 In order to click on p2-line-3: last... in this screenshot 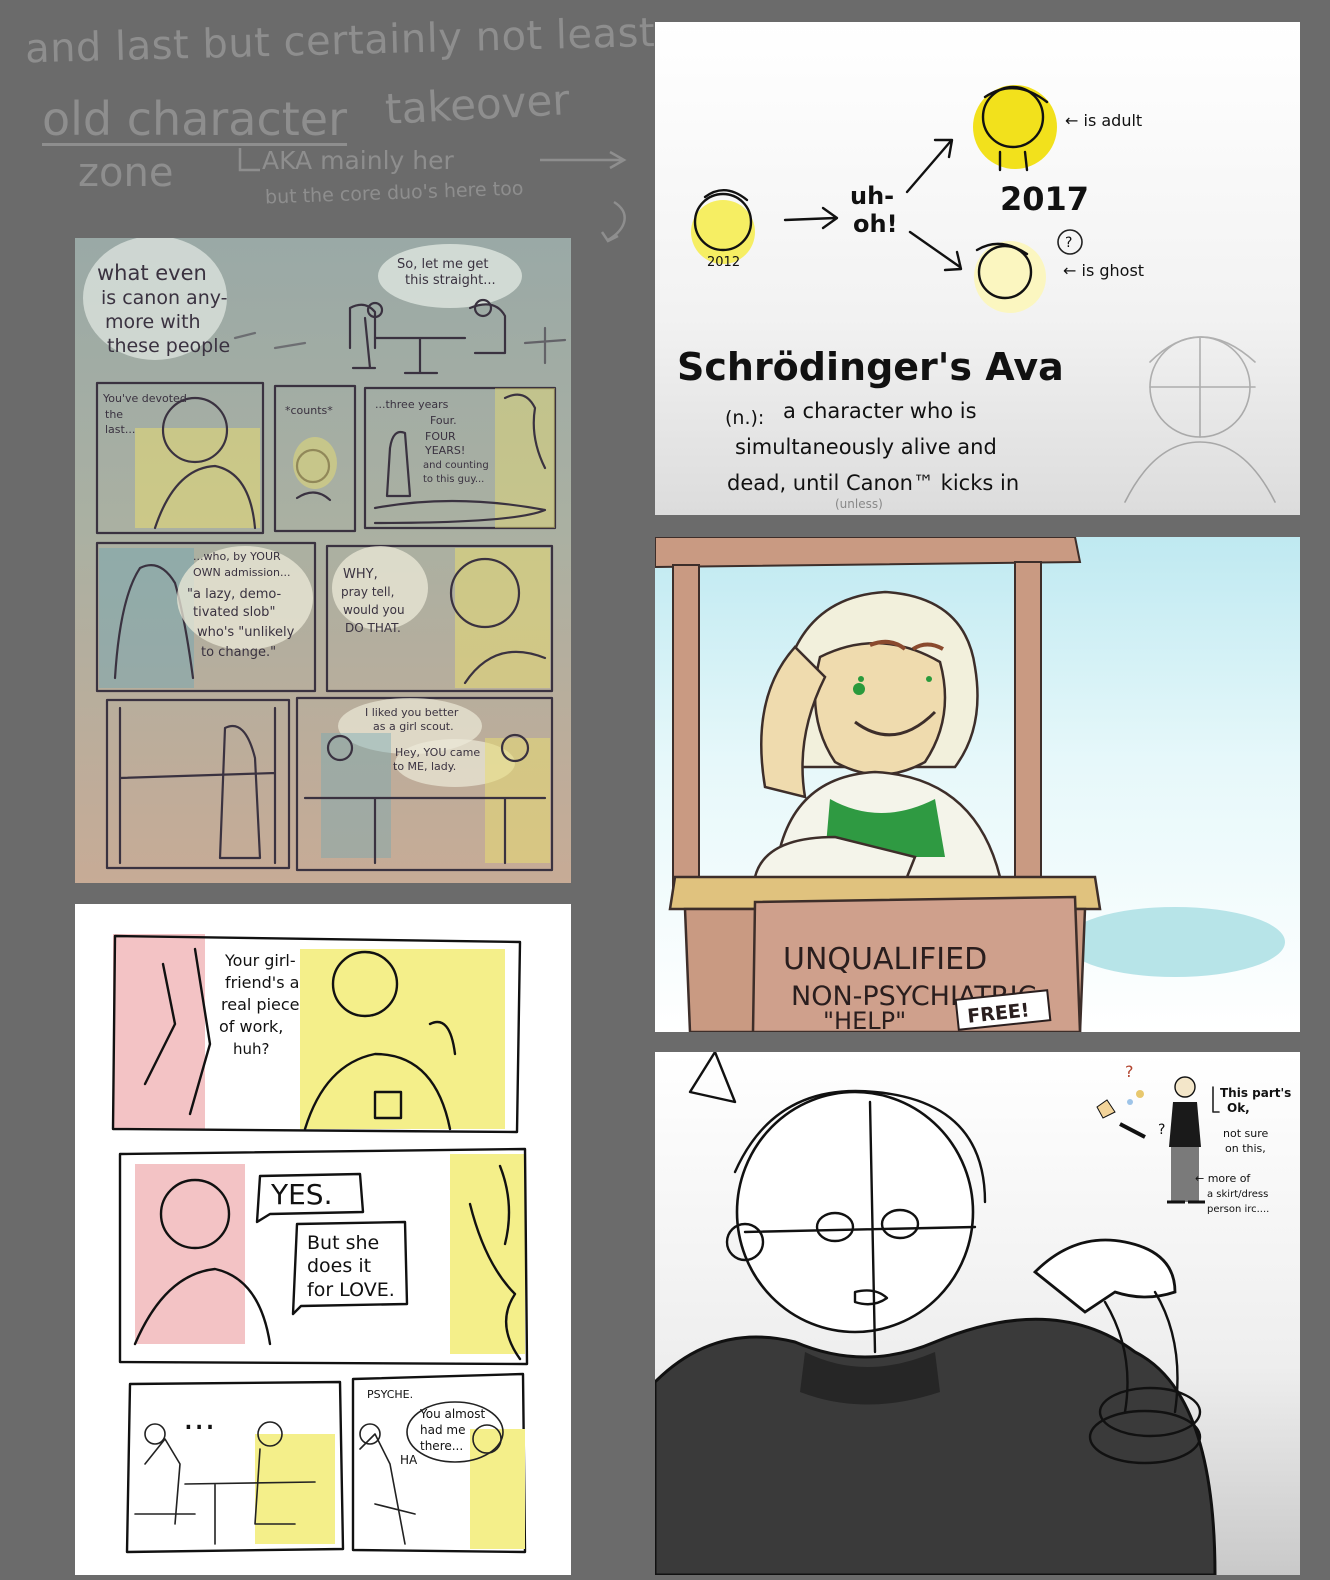, I will do `click(120, 429)`.